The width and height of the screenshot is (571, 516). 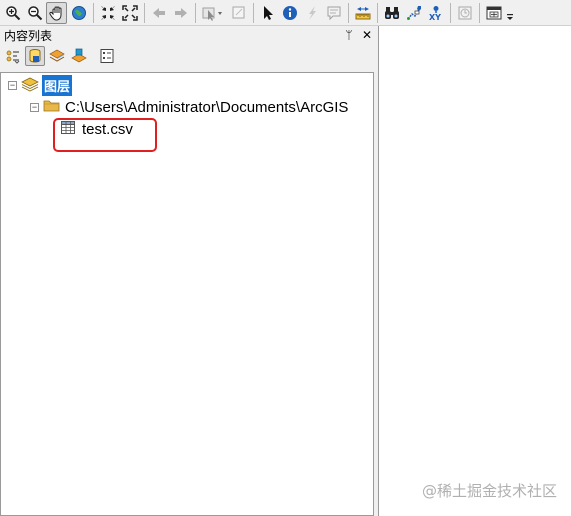 I want to click on layers-label: 图层, so click(x=57, y=85).